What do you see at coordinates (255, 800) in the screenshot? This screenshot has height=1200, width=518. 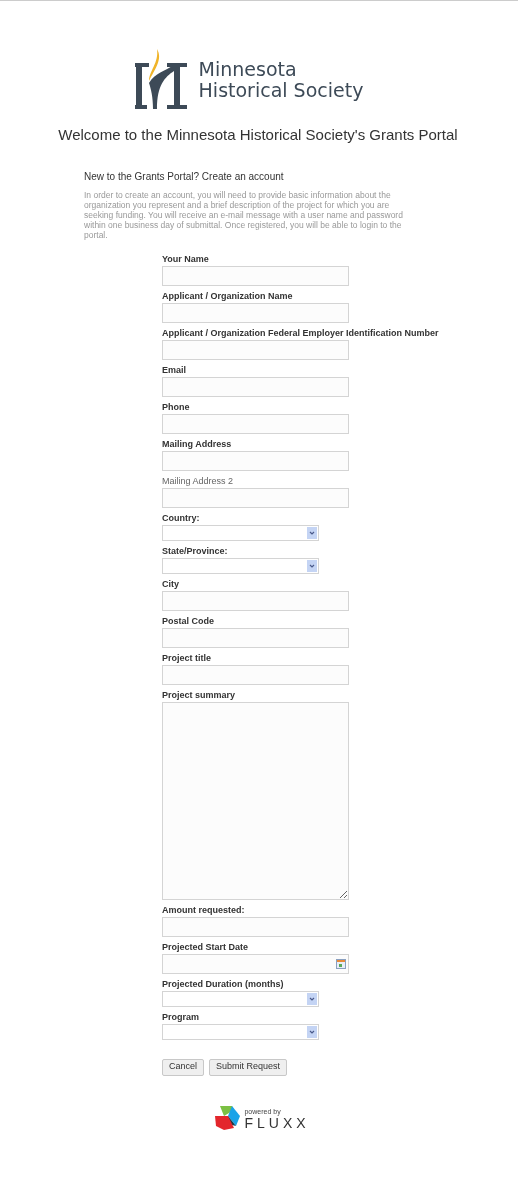 I see `text-area` at bounding box center [255, 800].